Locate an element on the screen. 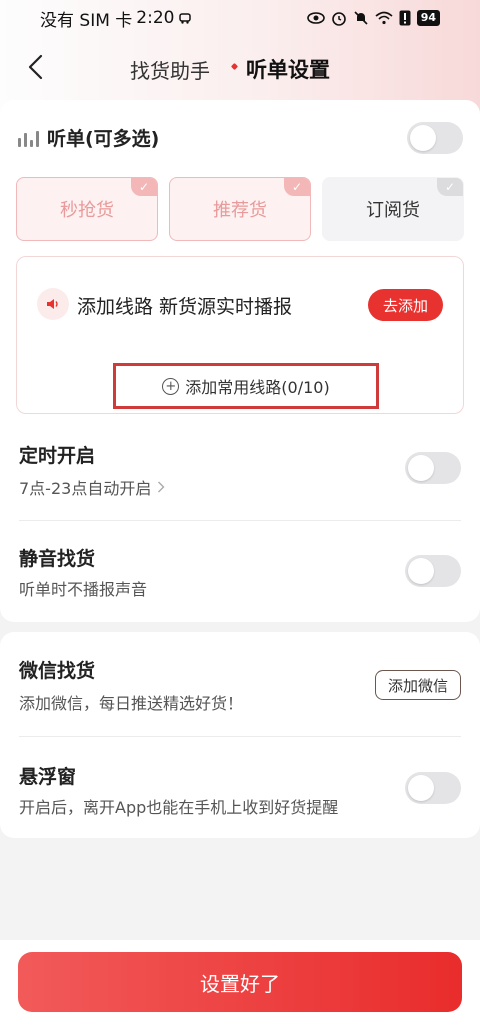  carrier-text: 没有 SIM 卡 is located at coordinates (86, 20).